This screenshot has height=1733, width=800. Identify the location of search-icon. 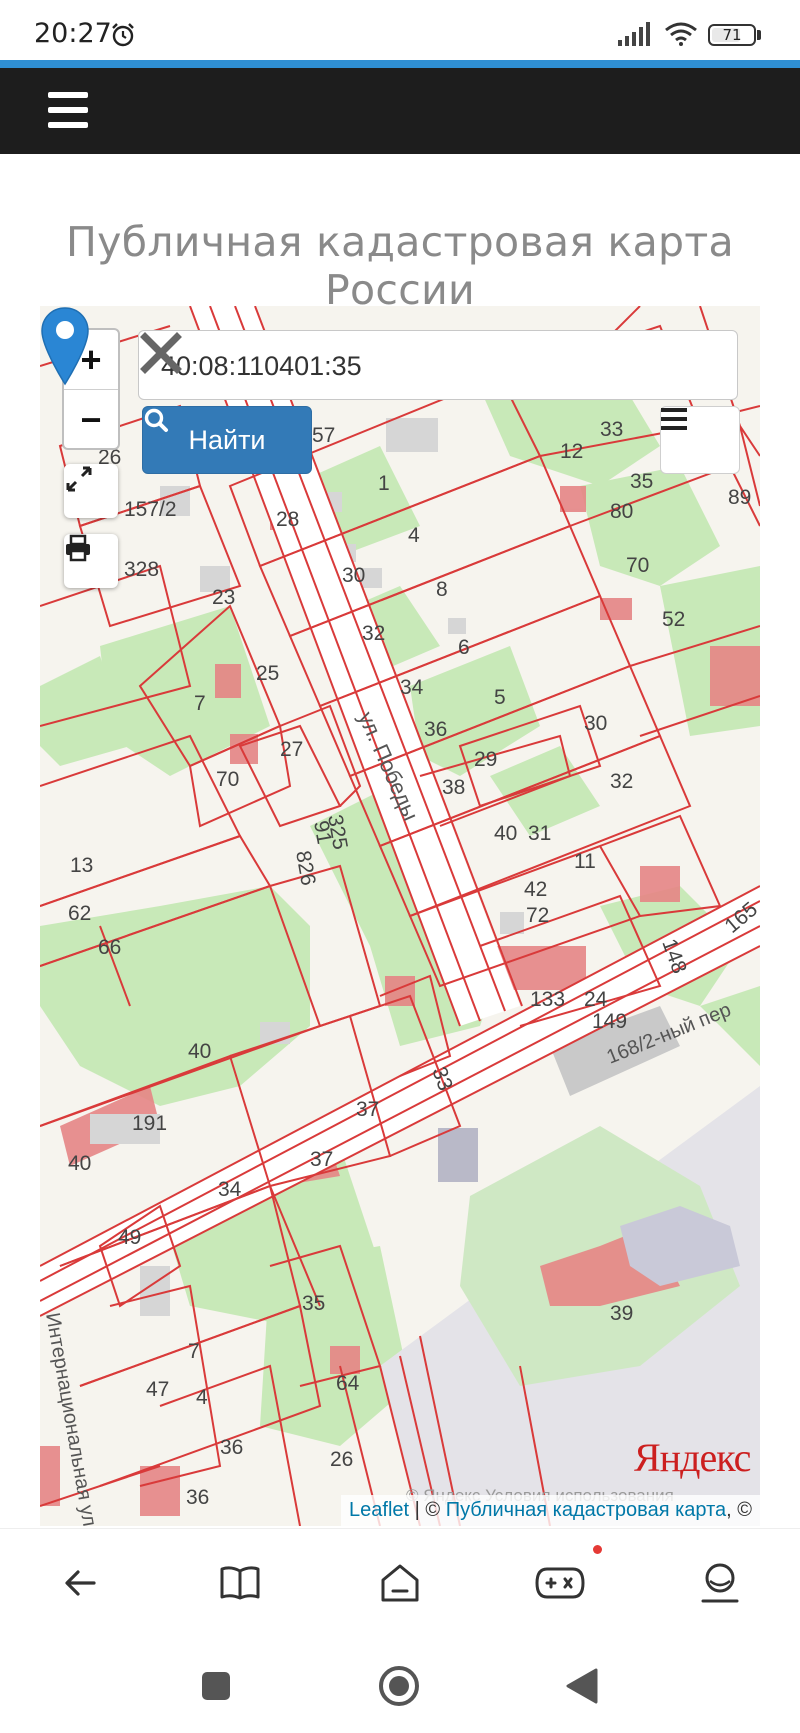
(156, 420).